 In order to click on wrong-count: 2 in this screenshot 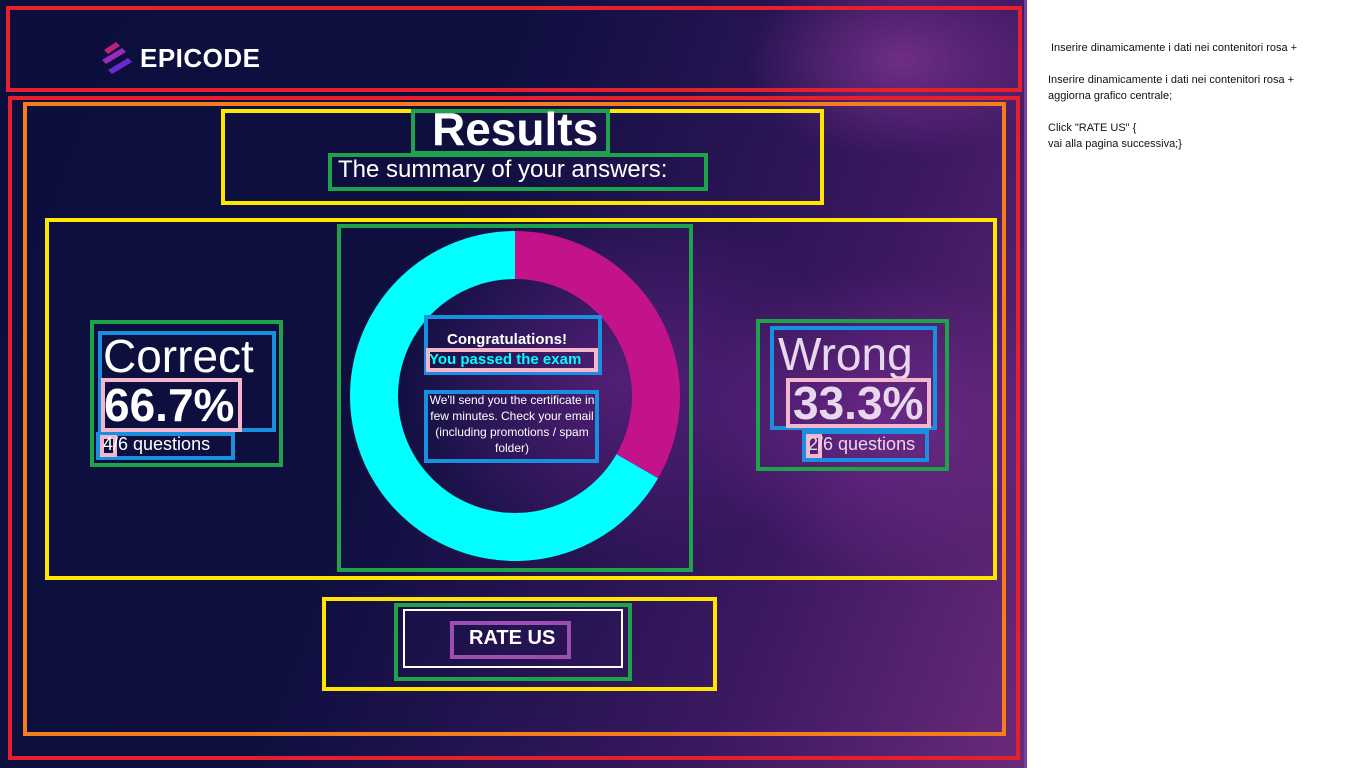, I will do `click(813, 444)`.